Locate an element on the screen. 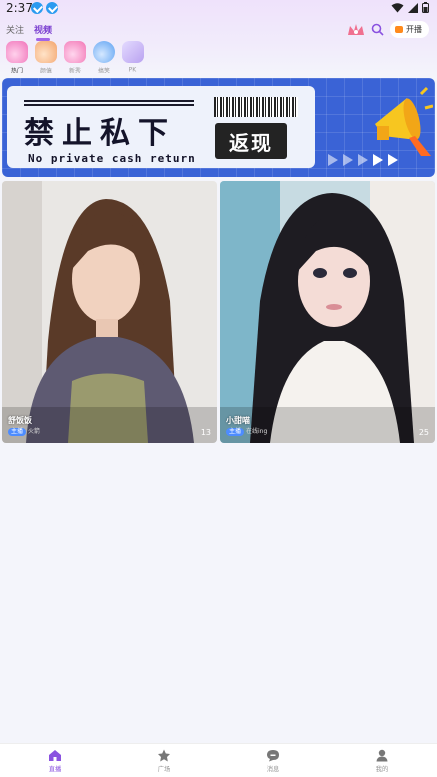 This screenshot has height=777, width=437. home-icon is located at coordinates (54, 755).